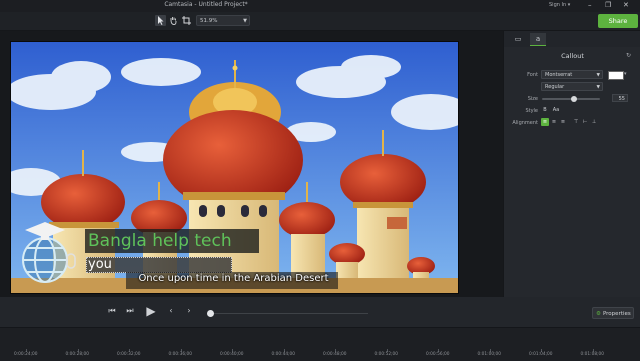 The height and width of the screenshot is (361, 640). What do you see at coordinates (186, 20) in the screenshot?
I see `crop-tool-icon` at bounding box center [186, 20].